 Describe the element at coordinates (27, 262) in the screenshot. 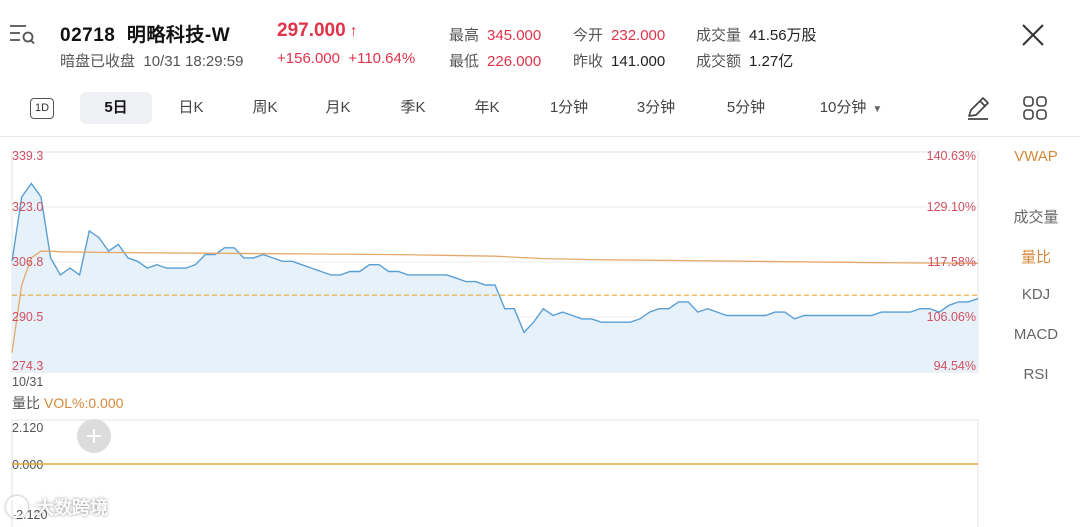

I see `y-left-tick-label: 306.8` at that location.